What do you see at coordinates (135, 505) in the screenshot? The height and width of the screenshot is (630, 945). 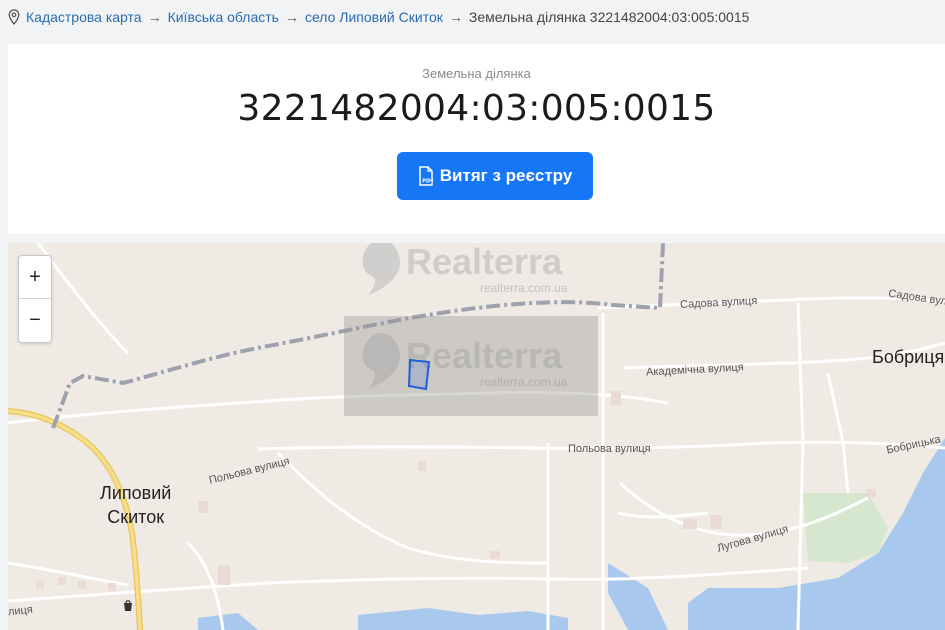 I see `town-label-lypovyi-skytok: Липовий Скиток` at bounding box center [135, 505].